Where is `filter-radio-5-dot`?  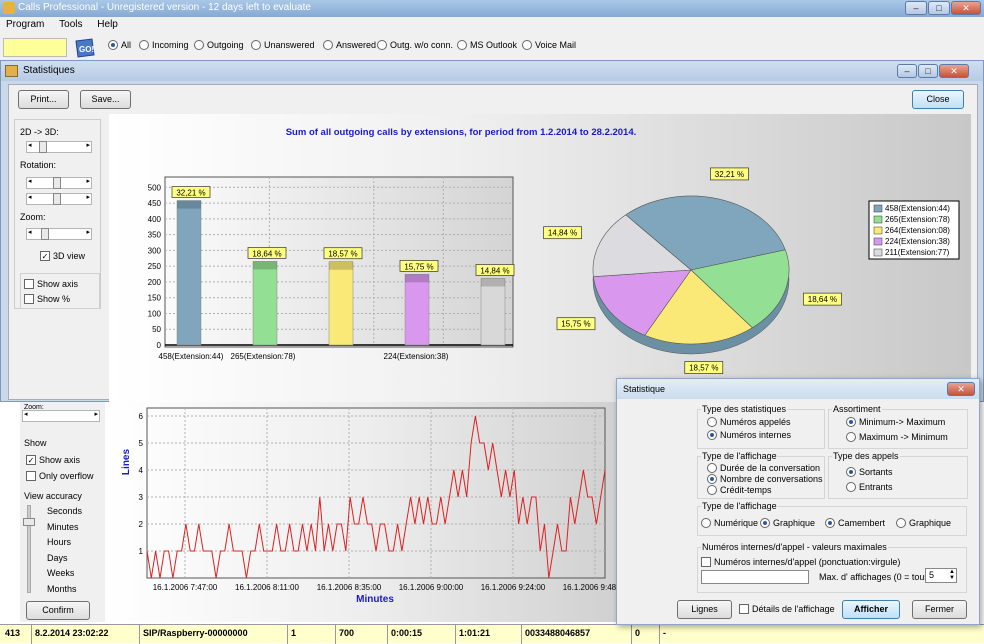 filter-radio-5-dot is located at coordinates (382, 45).